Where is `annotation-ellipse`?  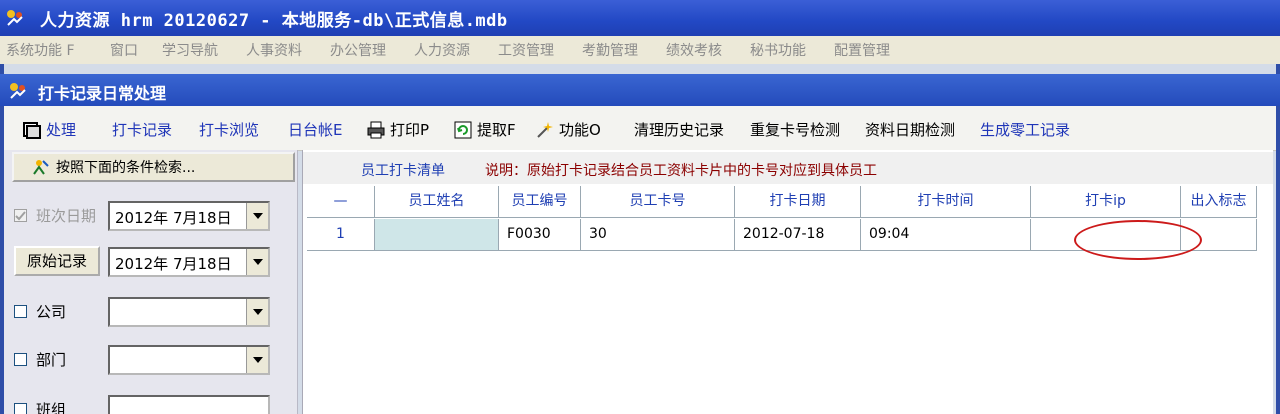
annotation-ellipse is located at coordinates (1138, 240).